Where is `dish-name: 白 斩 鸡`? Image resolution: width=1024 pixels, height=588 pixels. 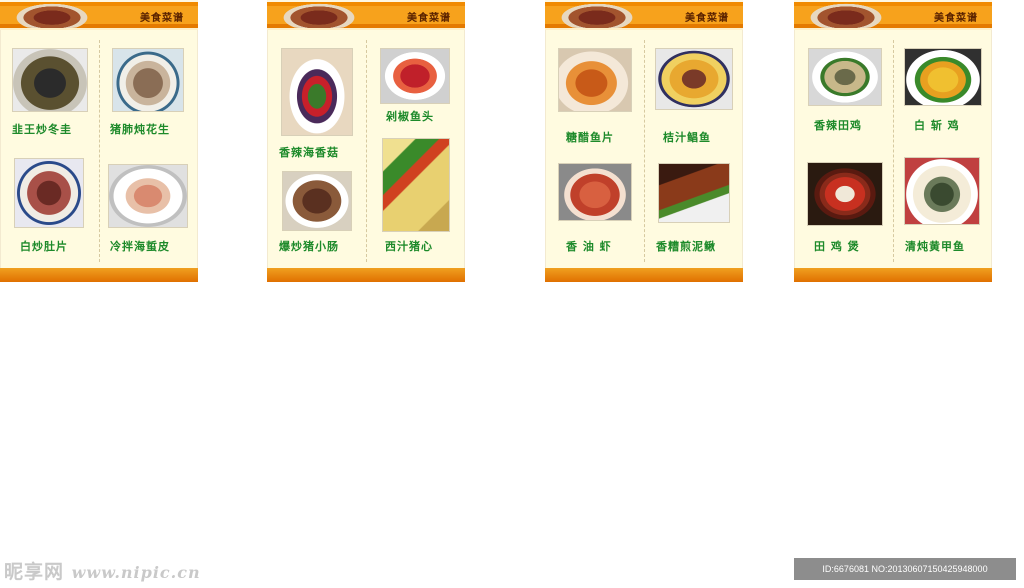 dish-name: 白 斩 鸡 is located at coordinates (937, 125).